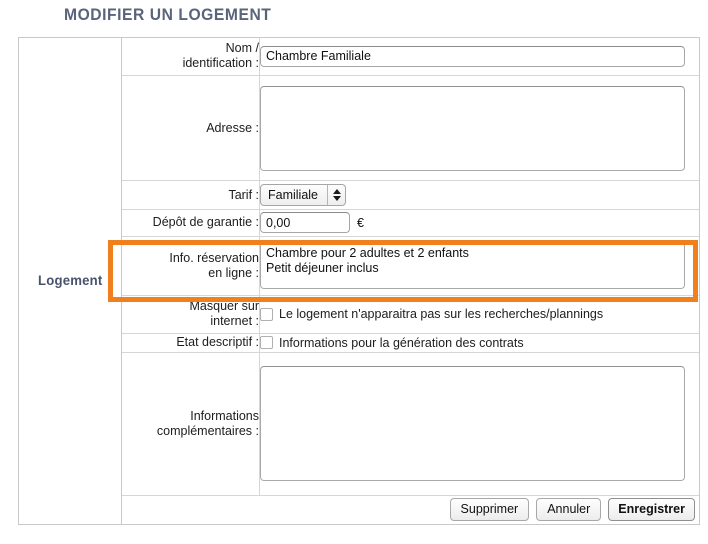  What do you see at coordinates (266, 314) in the screenshot?
I see `masquer-checkbox` at bounding box center [266, 314].